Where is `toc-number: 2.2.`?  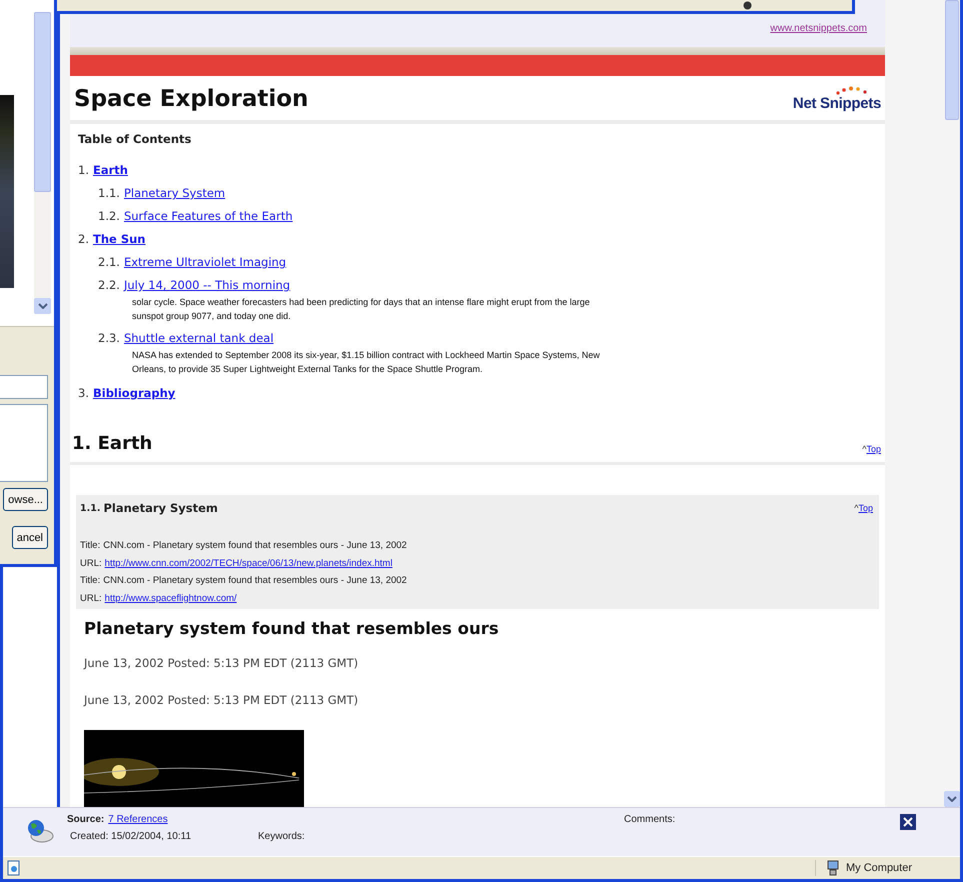
toc-number: 2.2. is located at coordinates (109, 285).